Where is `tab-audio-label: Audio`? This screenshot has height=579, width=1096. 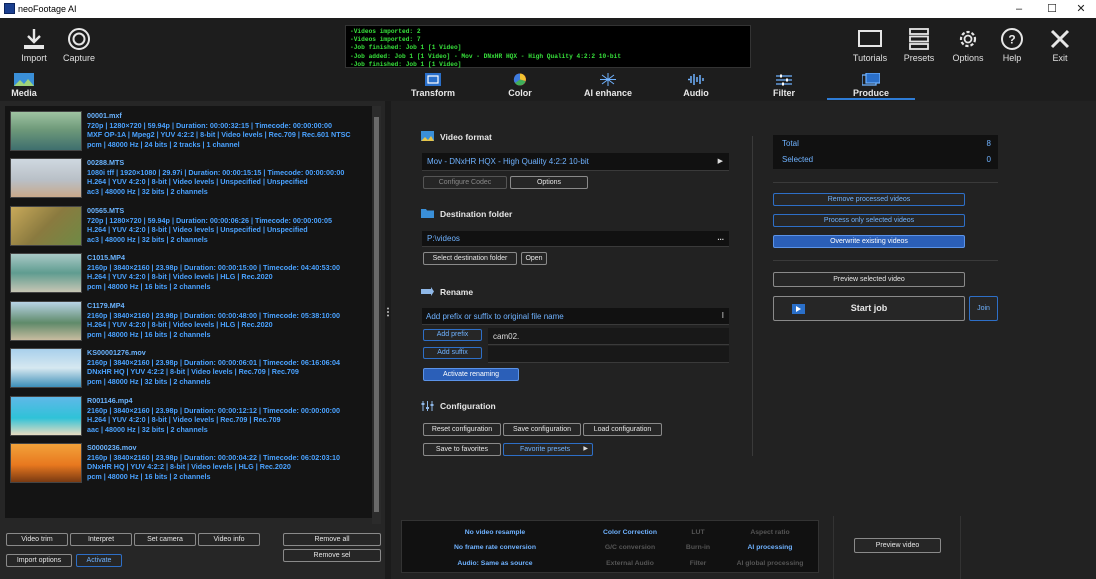
tab-audio-label: Audio is located at coordinates (696, 93).